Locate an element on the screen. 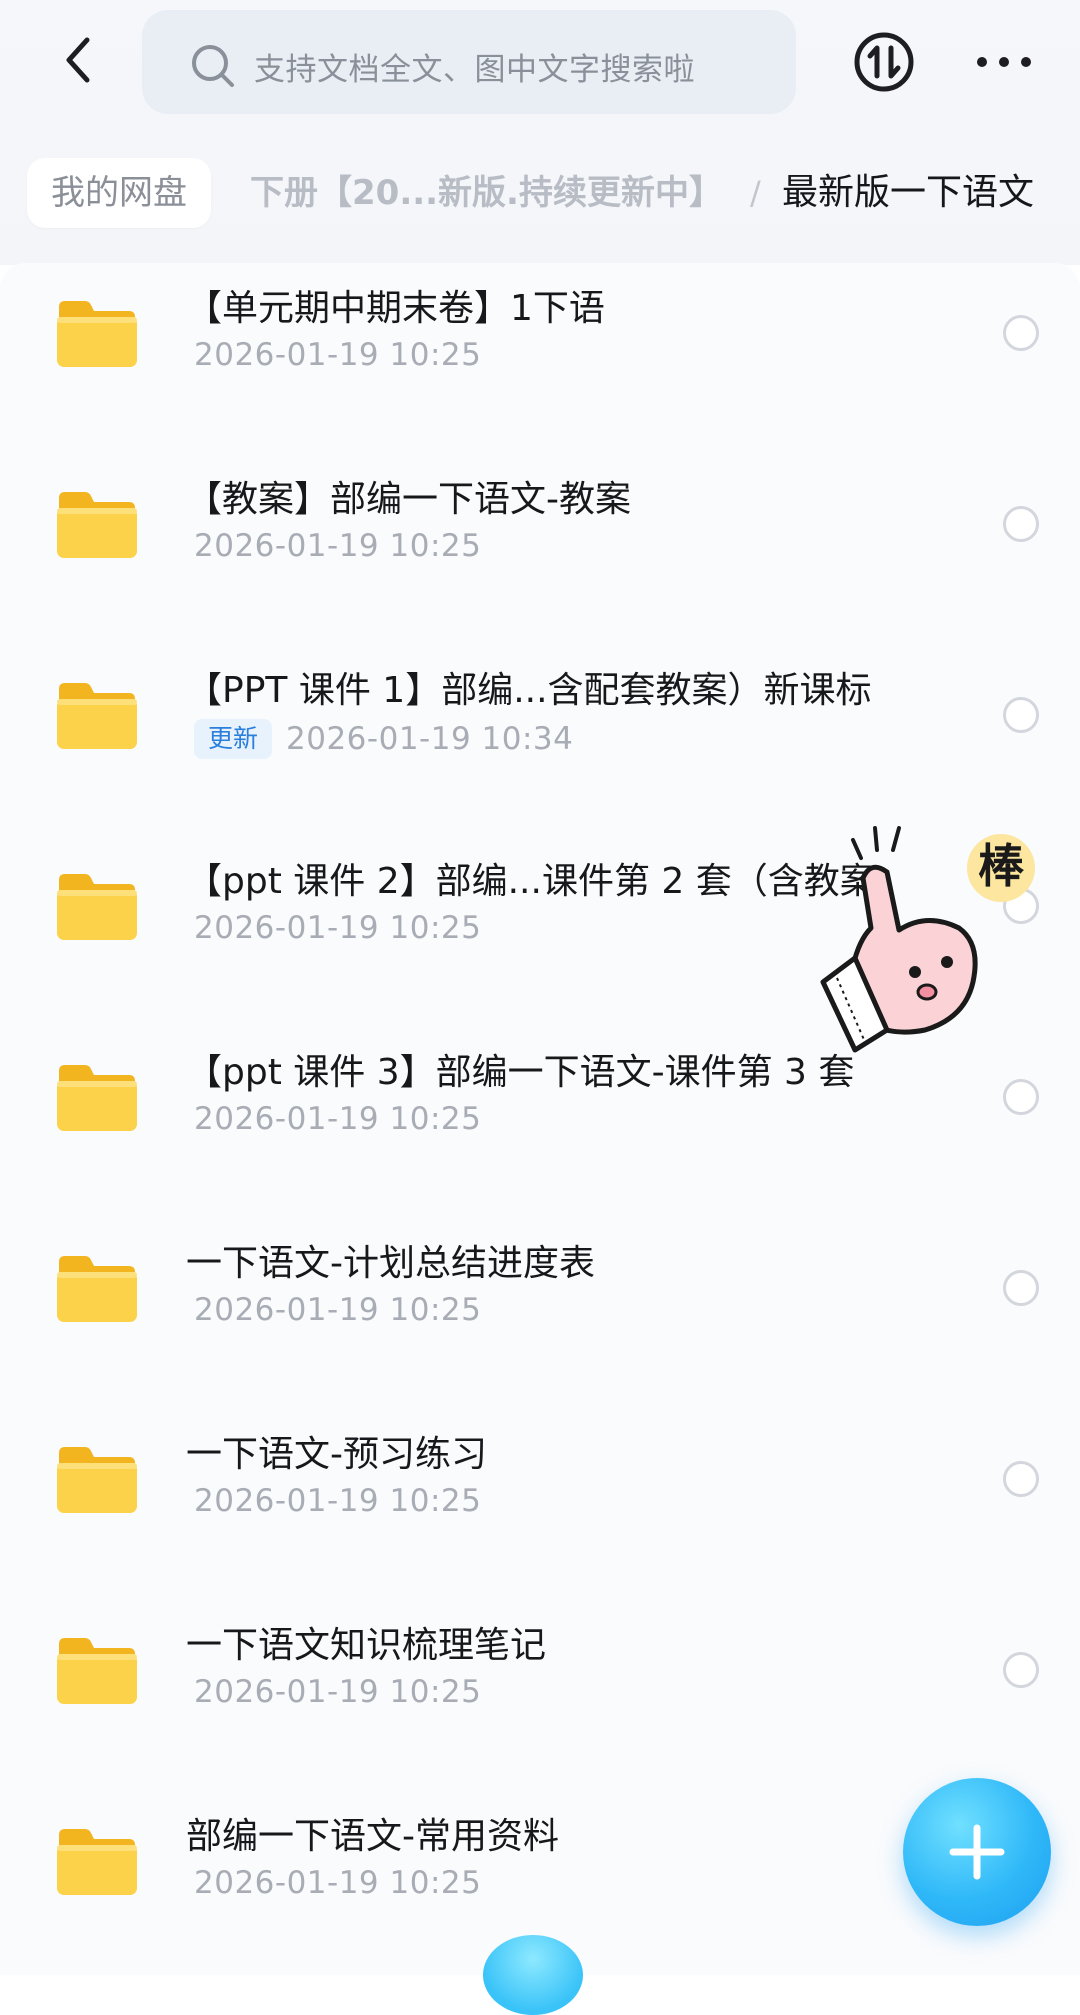 The width and height of the screenshot is (1080, 2015). plus-icon is located at coordinates (977, 1852).